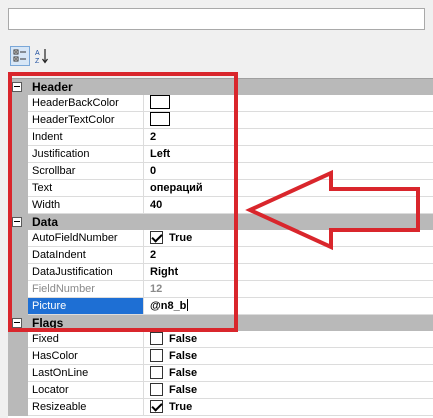 The height and width of the screenshot is (418, 433). What do you see at coordinates (86, 188) in the screenshot?
I see `property-name: Text` at bounding box center [86, 188].